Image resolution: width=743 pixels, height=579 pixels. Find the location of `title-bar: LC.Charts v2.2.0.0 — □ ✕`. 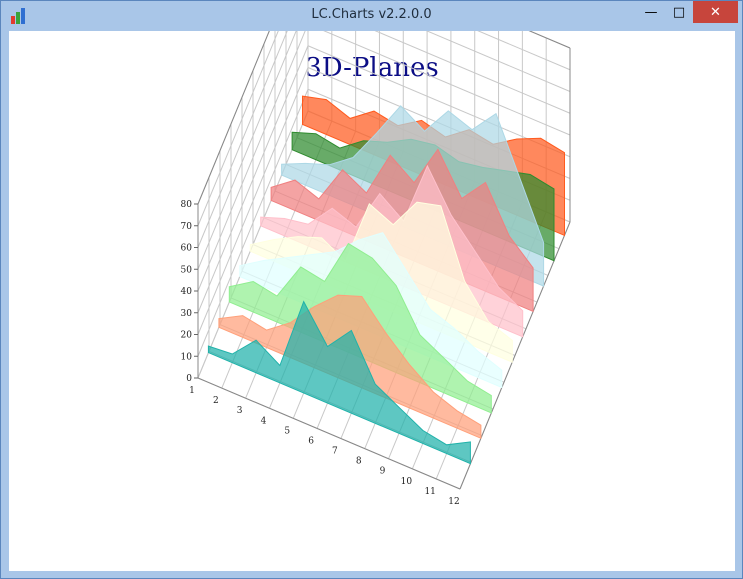

title-bar: LC.Charts v2.2.0.0 — □ ✕ is located at coordinates (371, 16).